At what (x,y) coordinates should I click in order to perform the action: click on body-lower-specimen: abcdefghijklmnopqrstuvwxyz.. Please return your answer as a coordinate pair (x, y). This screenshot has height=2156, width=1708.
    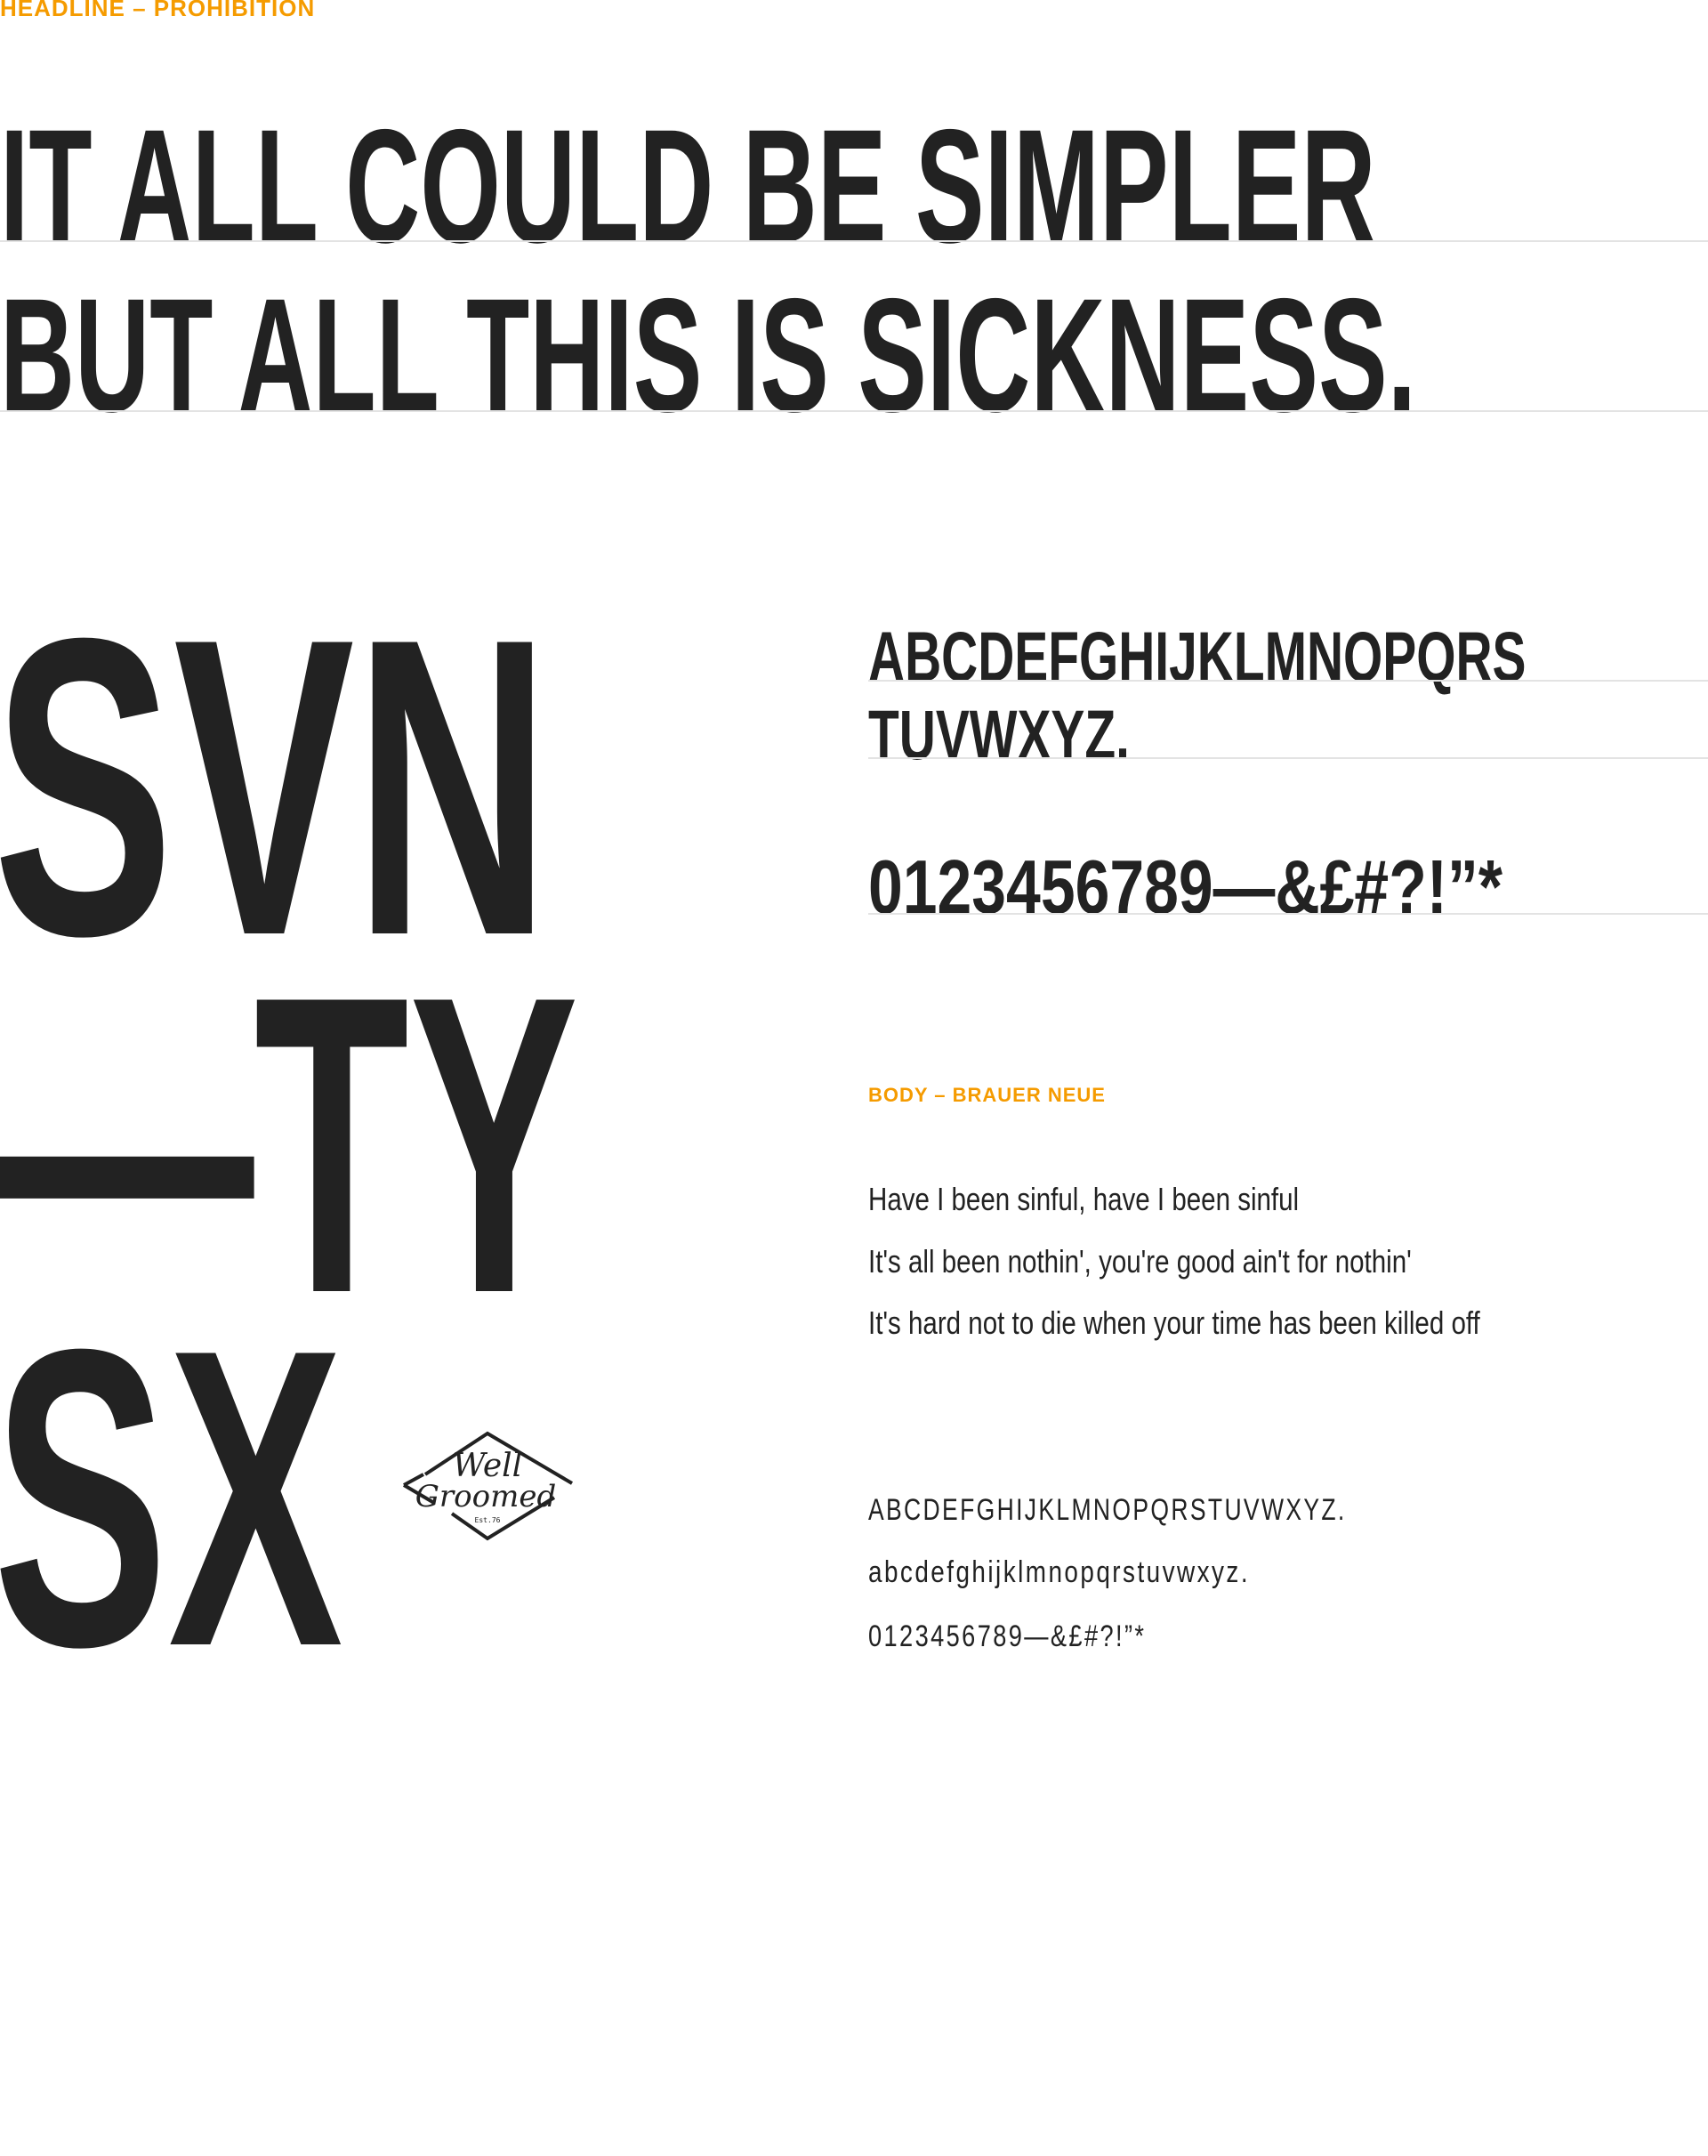
    Looking at the image, I should click on (1059, 1572).